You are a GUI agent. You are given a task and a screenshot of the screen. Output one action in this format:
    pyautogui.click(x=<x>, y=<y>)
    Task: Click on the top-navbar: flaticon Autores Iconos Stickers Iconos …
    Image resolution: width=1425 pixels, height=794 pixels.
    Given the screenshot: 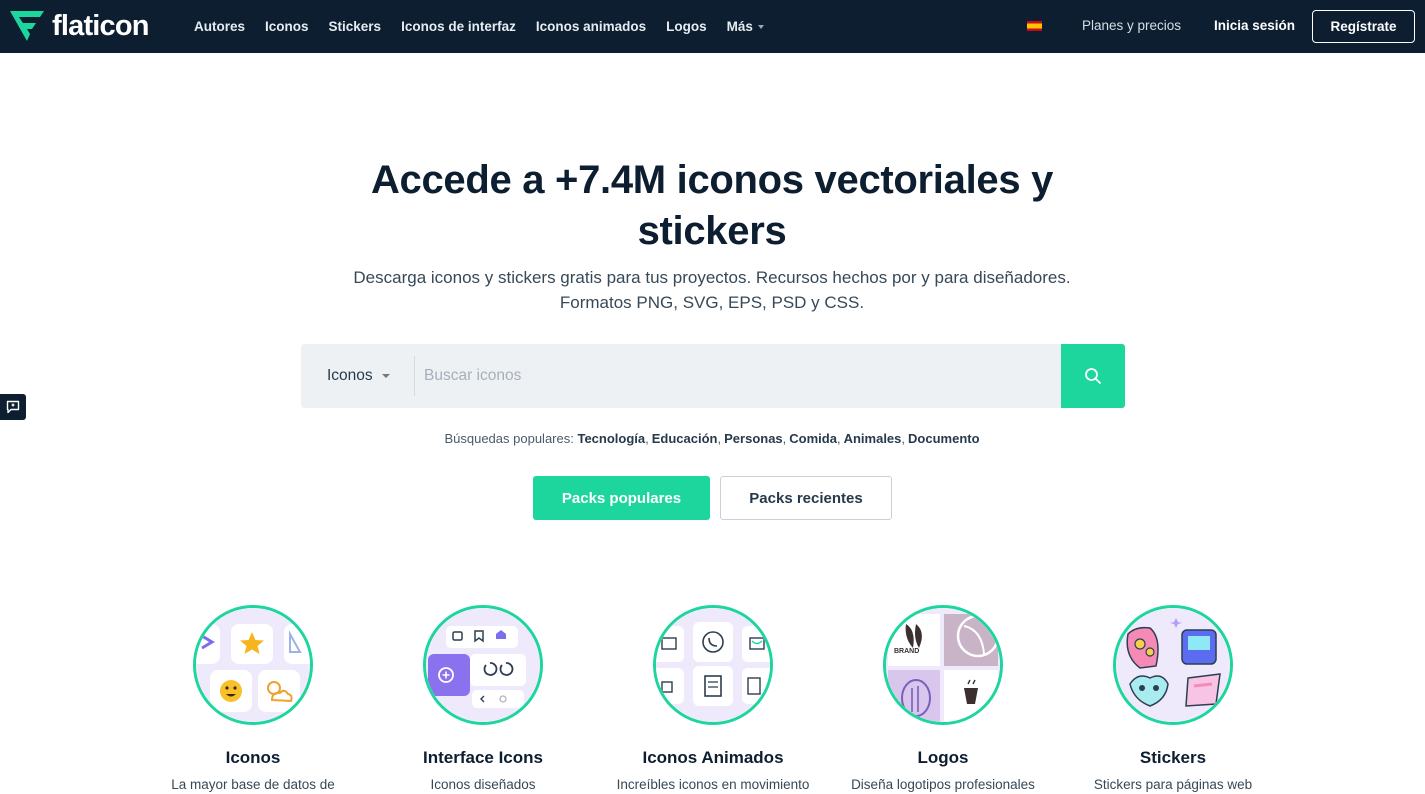 What is the action you would take?
    pyautogui.click(x=712, y=26)
    